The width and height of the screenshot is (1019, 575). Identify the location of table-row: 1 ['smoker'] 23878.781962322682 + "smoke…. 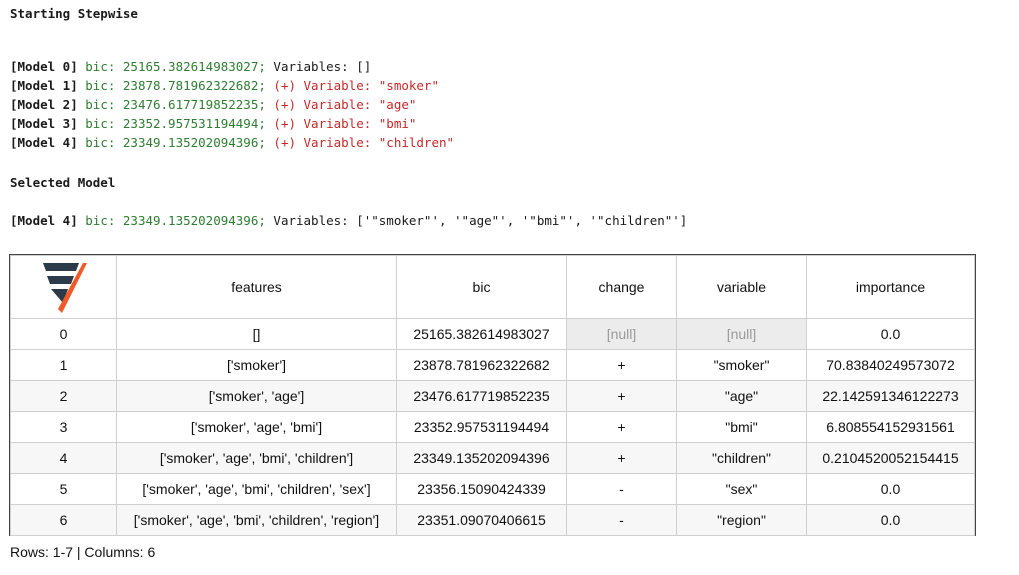
(492, 365).